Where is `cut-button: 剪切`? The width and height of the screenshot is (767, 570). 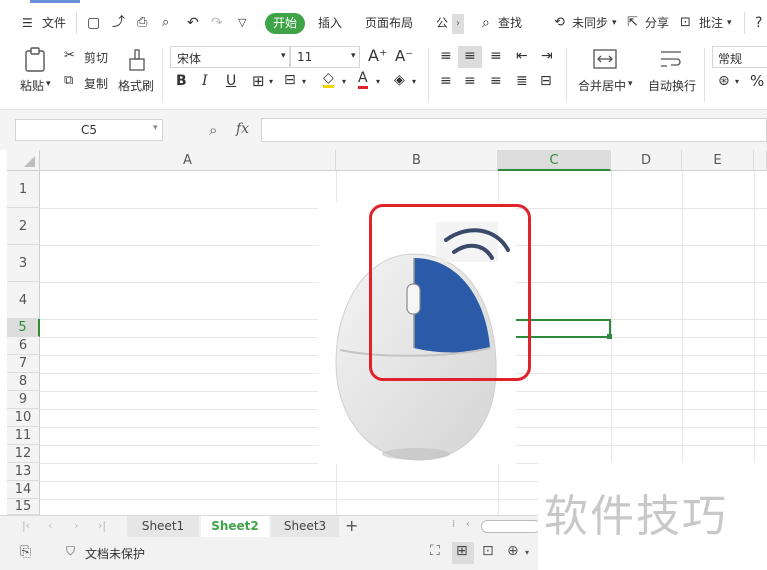 cut-button: 剪切 is located at coordinates (96, 57).